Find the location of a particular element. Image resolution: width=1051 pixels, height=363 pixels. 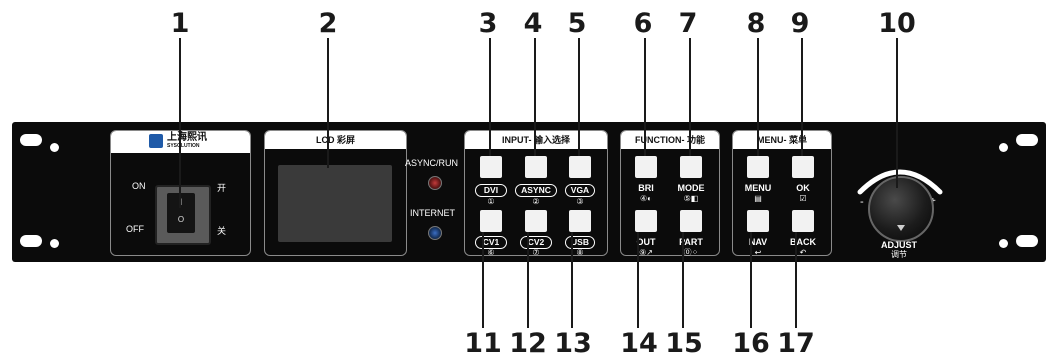

brand-subname: SYSOLUTION is located at coordinates (183, 146).